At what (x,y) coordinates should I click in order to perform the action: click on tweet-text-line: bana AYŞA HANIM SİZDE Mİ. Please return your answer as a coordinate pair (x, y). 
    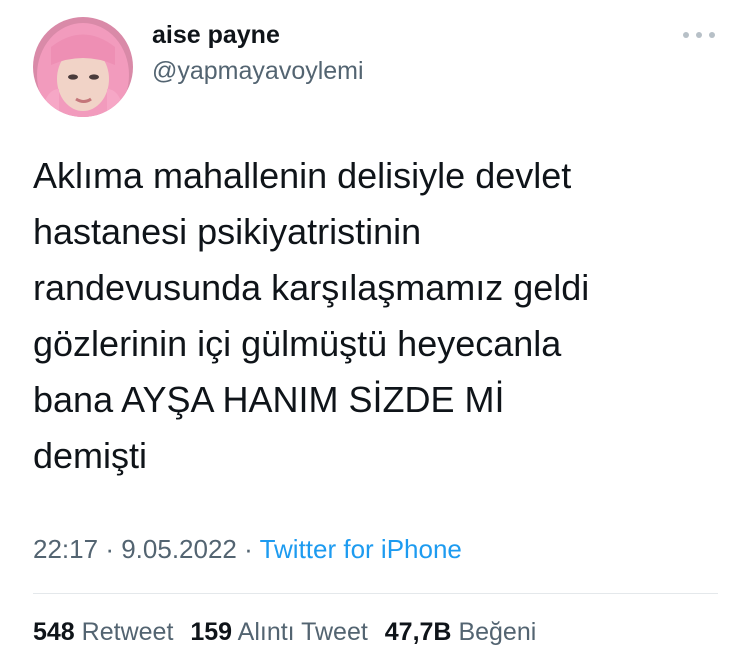
    Looking at the image, I should click on (269, 399).